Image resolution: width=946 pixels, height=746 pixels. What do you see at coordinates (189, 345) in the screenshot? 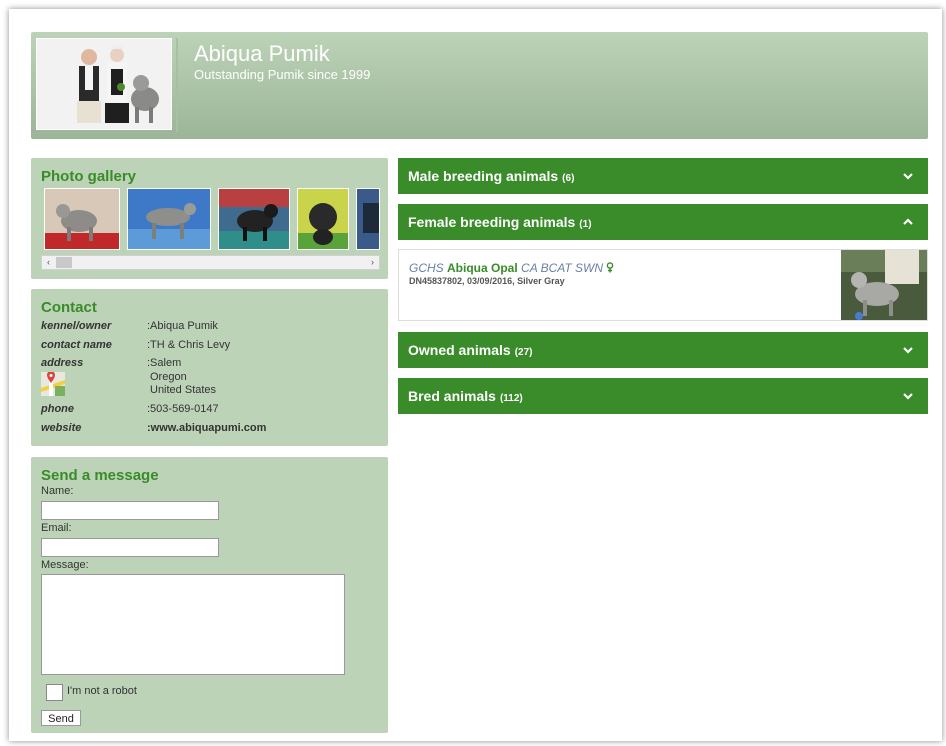
I see `contact-value-name: :TH & Chris Levy` at bounding box center [189, 345].